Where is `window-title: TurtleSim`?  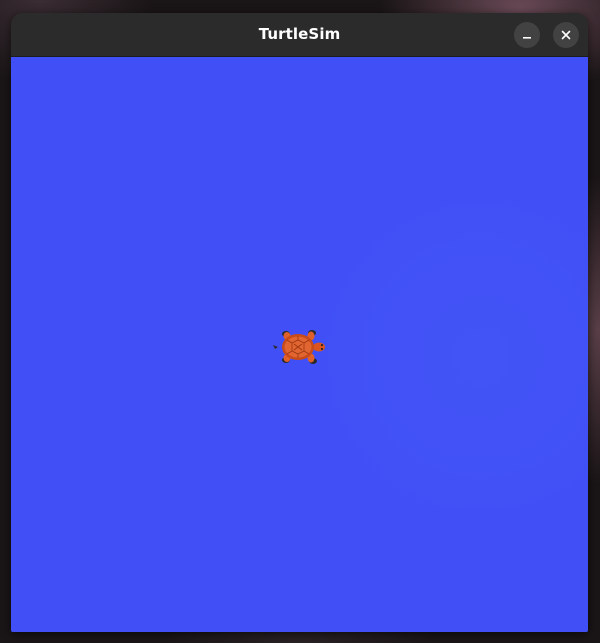
window-title: TurtleSim is located at coordinates (299, 34).